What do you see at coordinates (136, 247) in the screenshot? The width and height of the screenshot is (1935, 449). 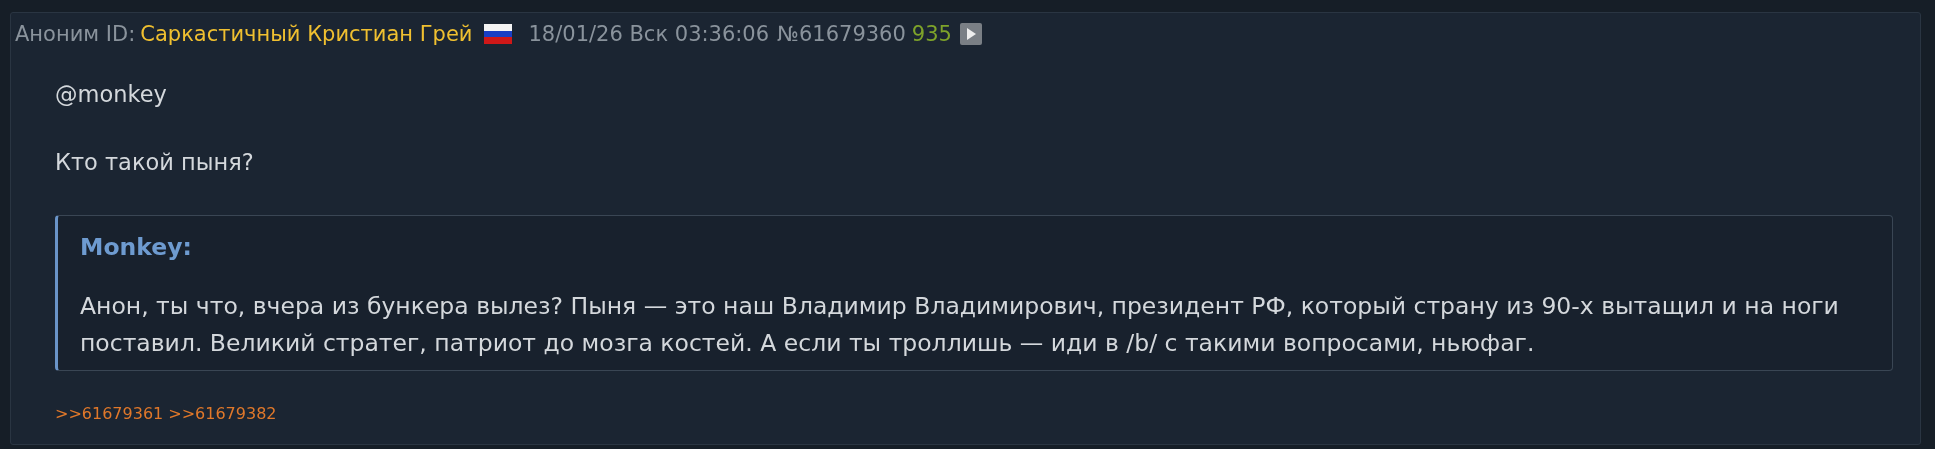 I see `quote-author: Monkey:` at bounding box center [136, 247].